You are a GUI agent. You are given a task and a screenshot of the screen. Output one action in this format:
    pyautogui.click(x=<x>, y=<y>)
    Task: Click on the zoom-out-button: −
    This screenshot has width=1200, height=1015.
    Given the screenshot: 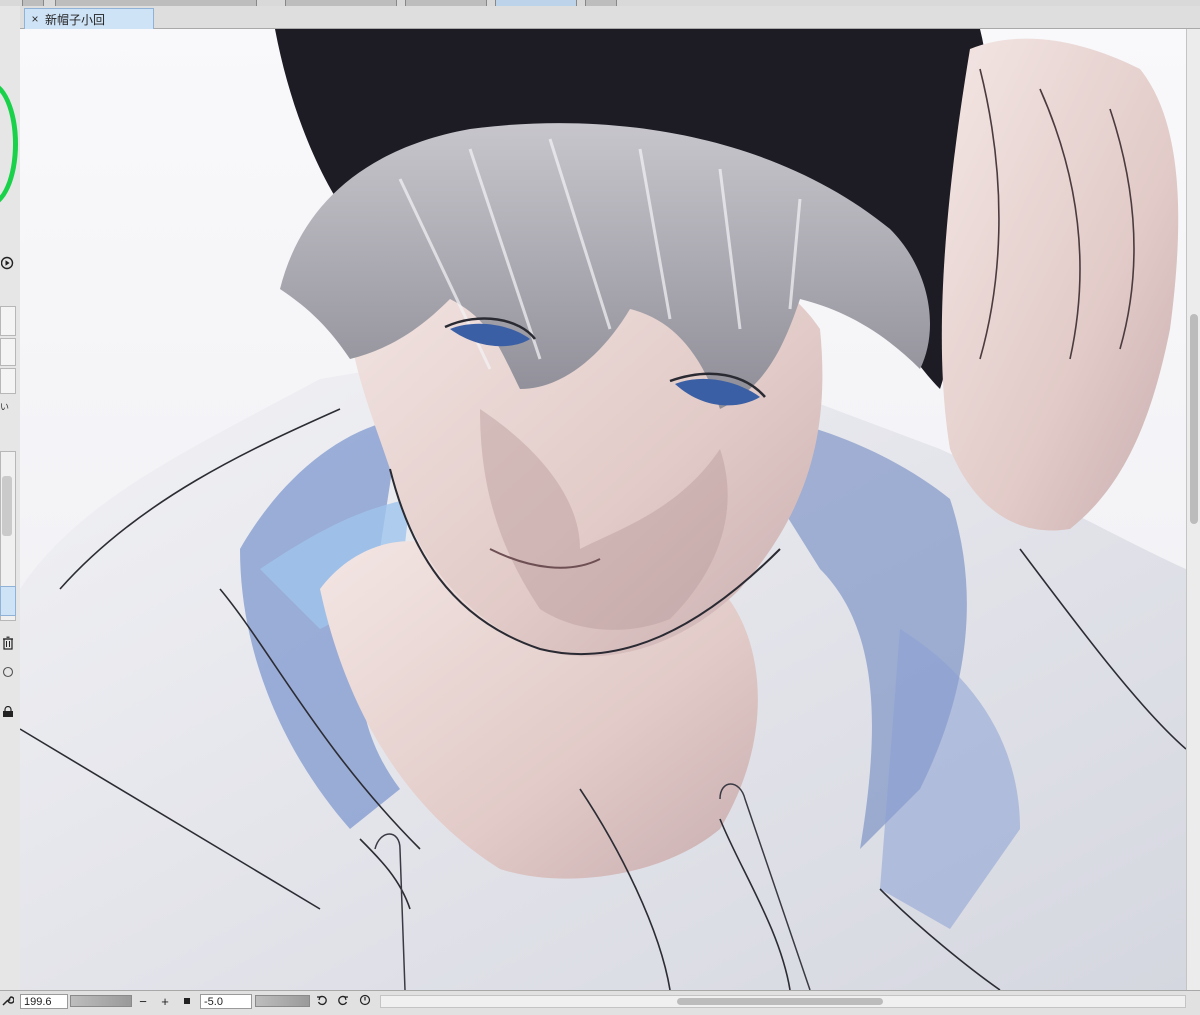 What is the action you would take?
    pyautogui.click(x=143, y=1002)
    